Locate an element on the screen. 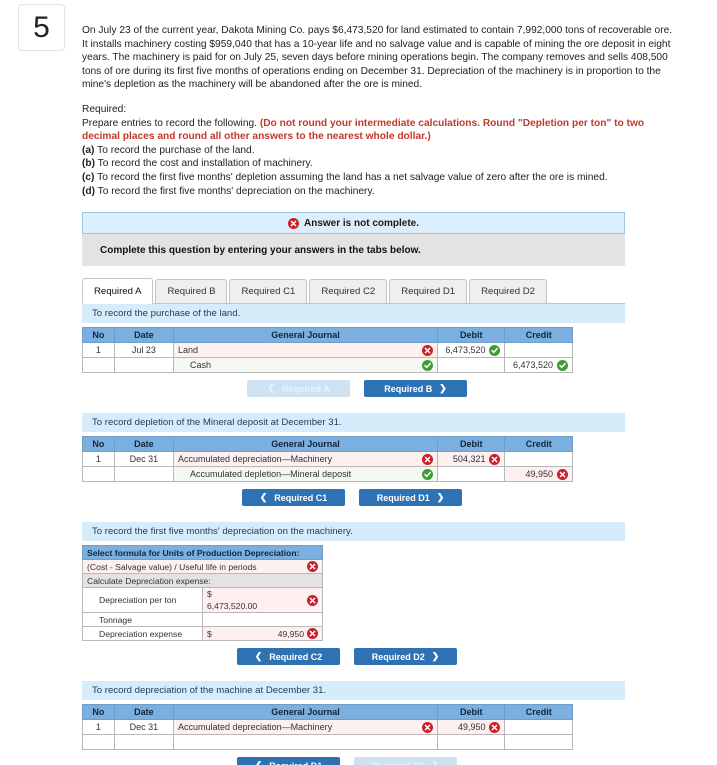 The width and height of the screenshot is (717, 765). calc-row-value is located at coordinates (262, 620).